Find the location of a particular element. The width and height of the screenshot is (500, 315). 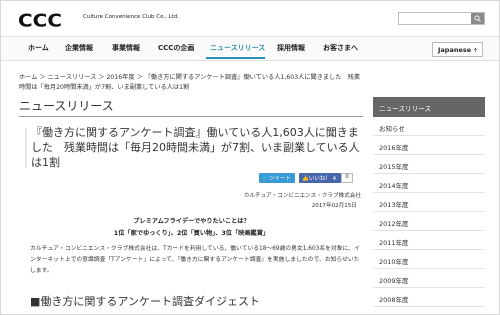

sidebar-item-2012: 2012年度 is located at coordinates (429, 221).